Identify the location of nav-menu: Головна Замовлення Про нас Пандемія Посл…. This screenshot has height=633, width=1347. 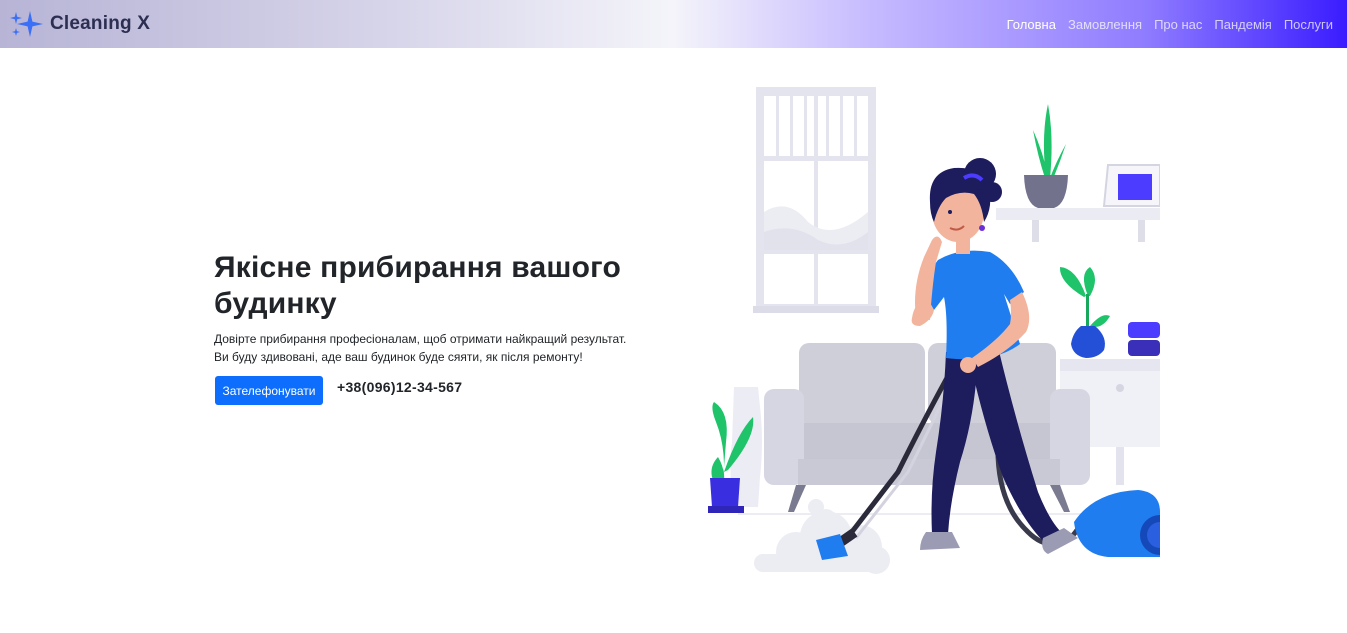
(1170, 24).